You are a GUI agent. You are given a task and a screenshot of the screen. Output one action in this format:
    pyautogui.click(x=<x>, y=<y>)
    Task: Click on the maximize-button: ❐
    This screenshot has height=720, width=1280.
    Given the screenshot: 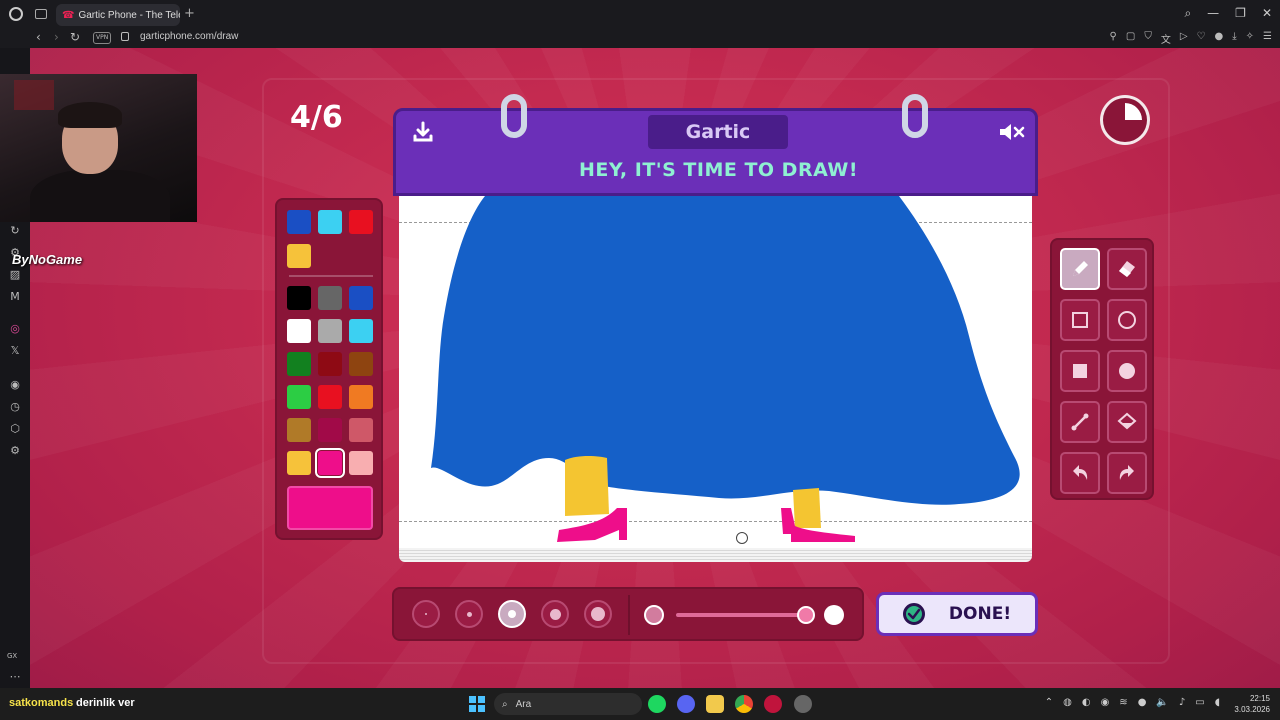 What is the action you would take?
    pyautogui.click(x=1240, y=13)
    